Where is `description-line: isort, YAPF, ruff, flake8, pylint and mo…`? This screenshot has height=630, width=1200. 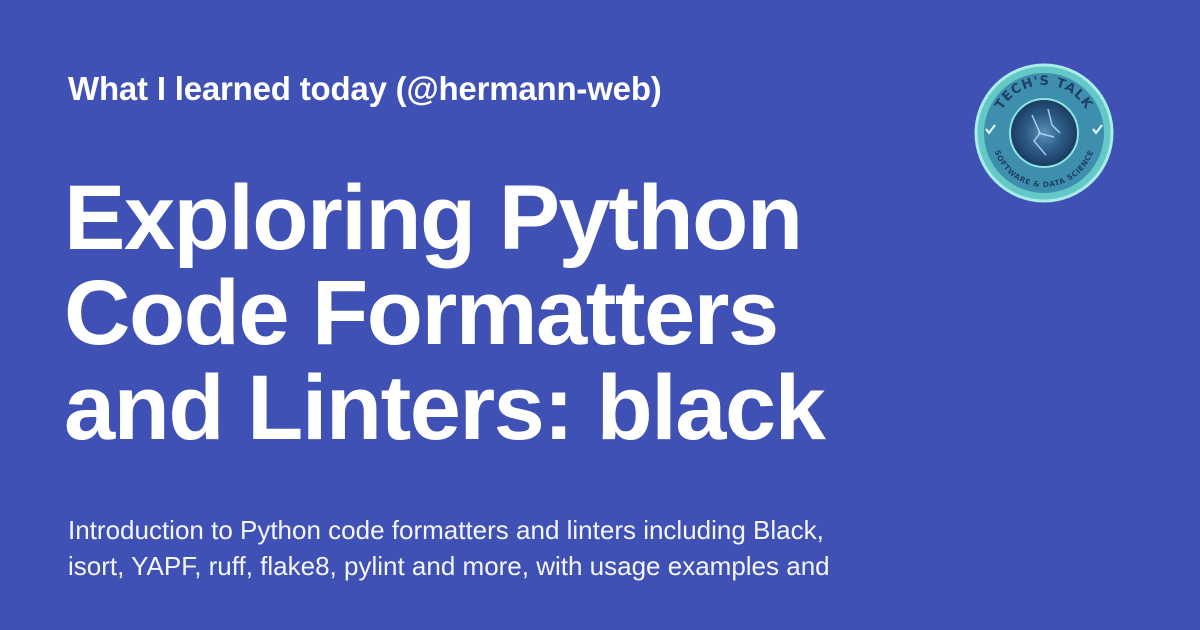
description-line: isort, YAPF, ruff, flake8, pylint and mo… is located at coordinates (449, 566).